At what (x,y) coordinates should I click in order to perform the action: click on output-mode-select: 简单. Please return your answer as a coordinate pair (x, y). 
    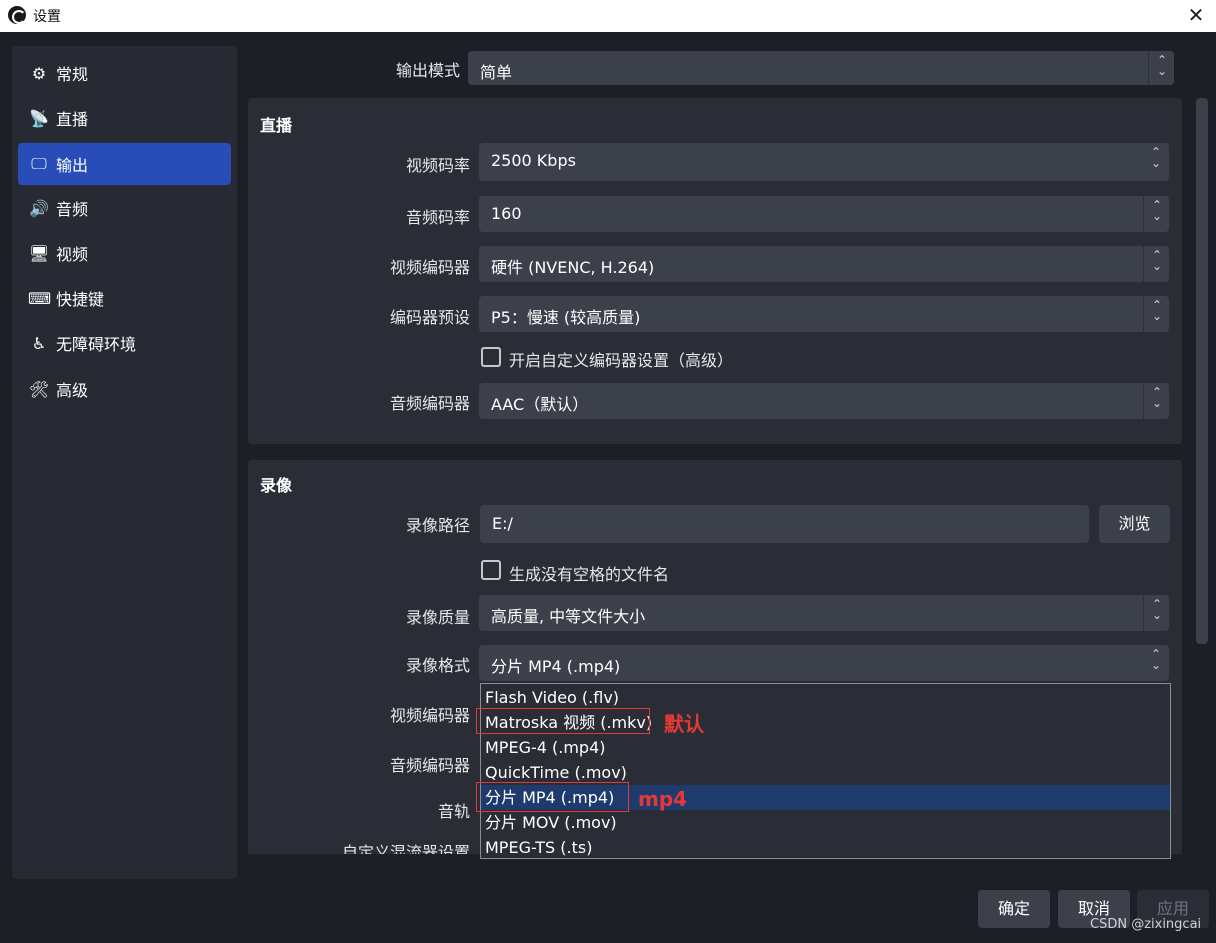
    Looking at the image, I should click on (821, 68).